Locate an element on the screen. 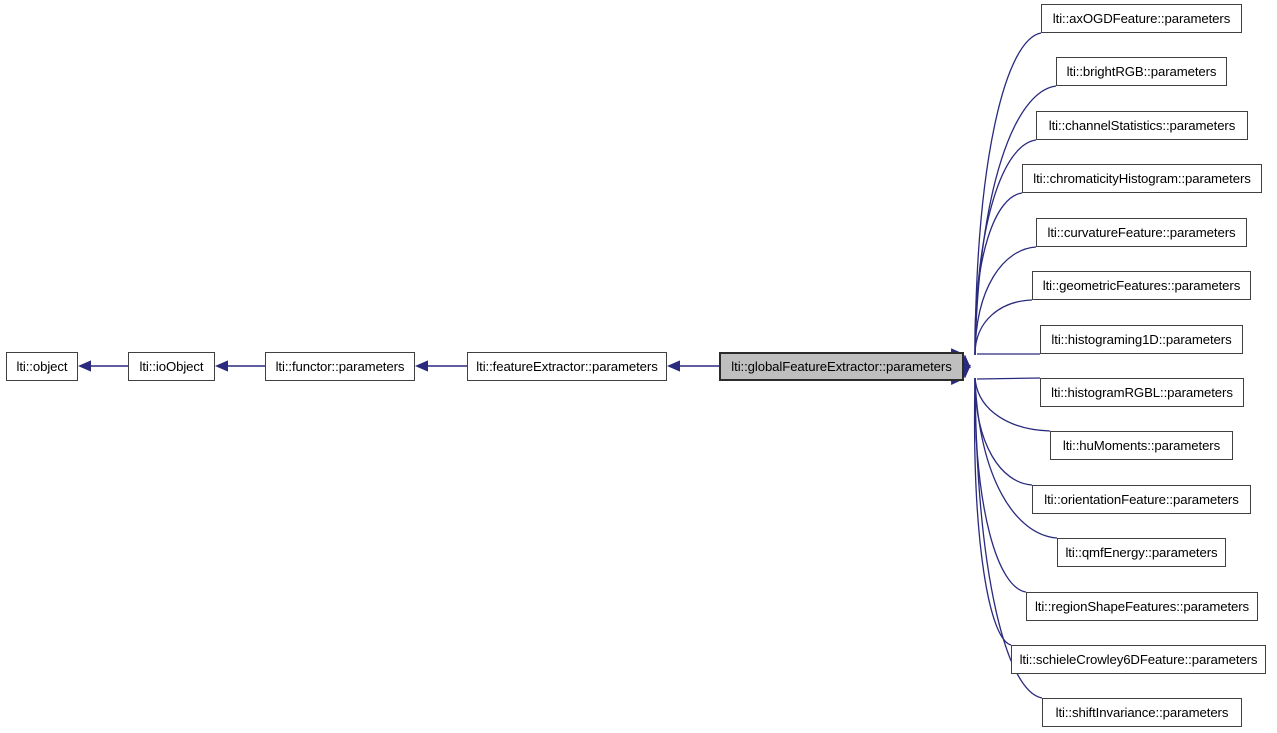  class-node-lti-object: lti::object is located at coordinates (42, 366).